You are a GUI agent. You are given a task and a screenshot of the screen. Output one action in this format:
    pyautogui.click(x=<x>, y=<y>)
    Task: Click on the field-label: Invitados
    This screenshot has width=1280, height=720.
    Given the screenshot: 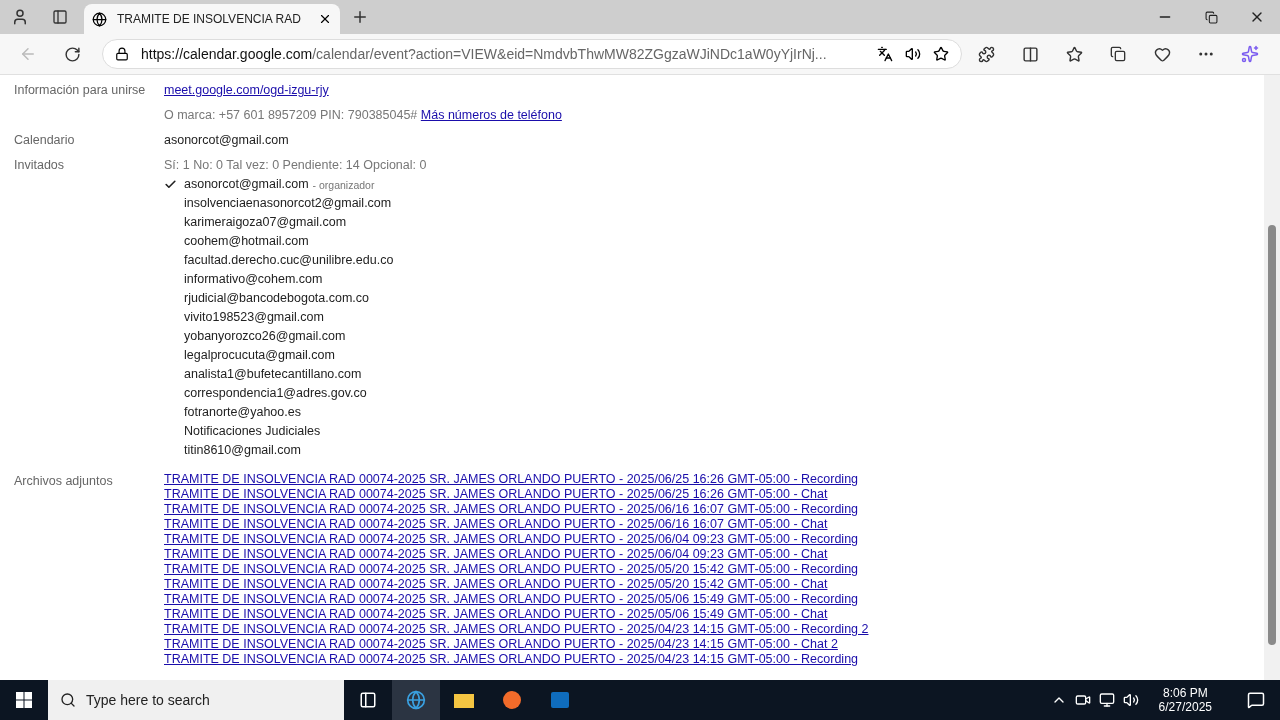 What is the action you would take?
    pyautogui.click(x=40, y=165)
    